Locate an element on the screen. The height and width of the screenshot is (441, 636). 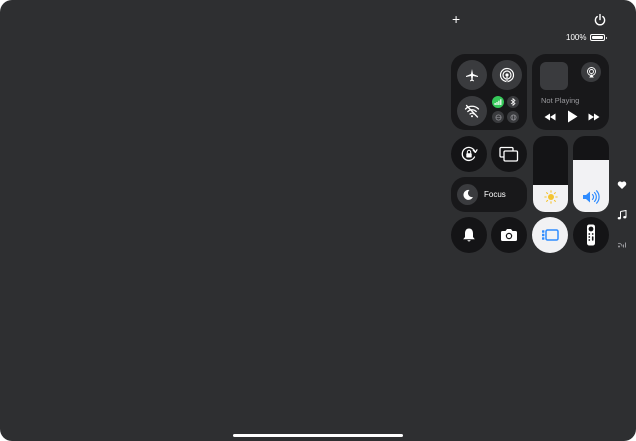
remote-icon is located at coordinates (591, 235).